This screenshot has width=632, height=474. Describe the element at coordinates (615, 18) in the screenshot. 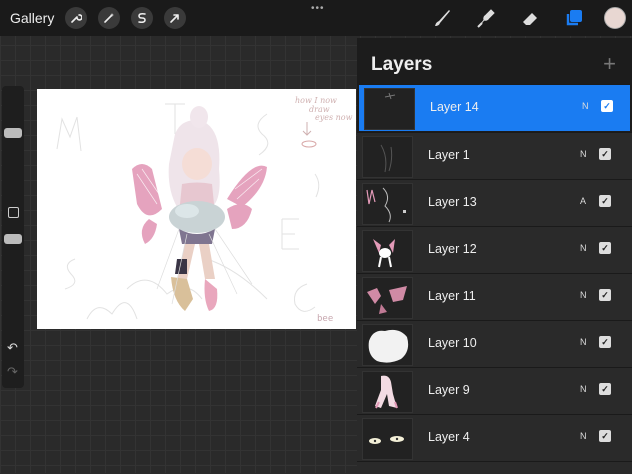

I see `color-picker-button` at that location.